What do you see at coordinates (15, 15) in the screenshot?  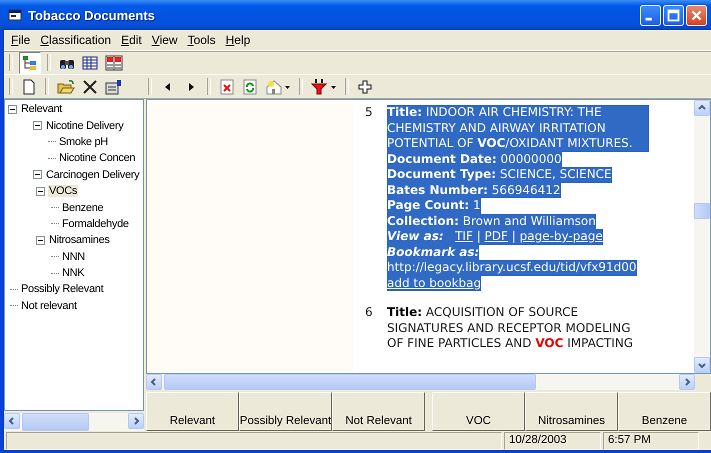 I see `app-icon` at bounding box center [15, 15].